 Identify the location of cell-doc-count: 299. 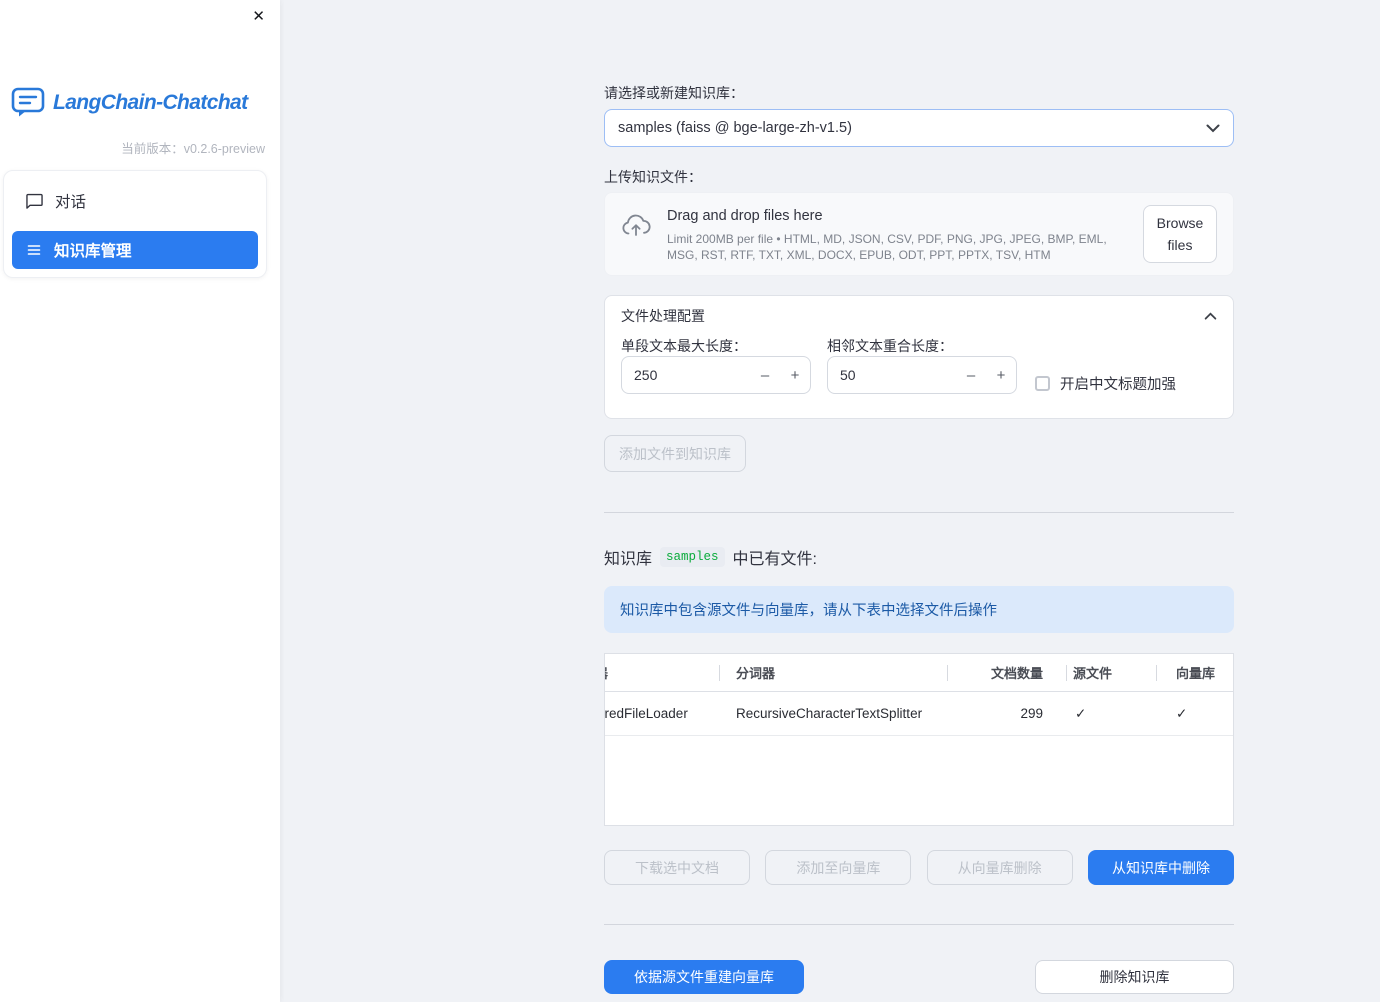
(1031, 713).